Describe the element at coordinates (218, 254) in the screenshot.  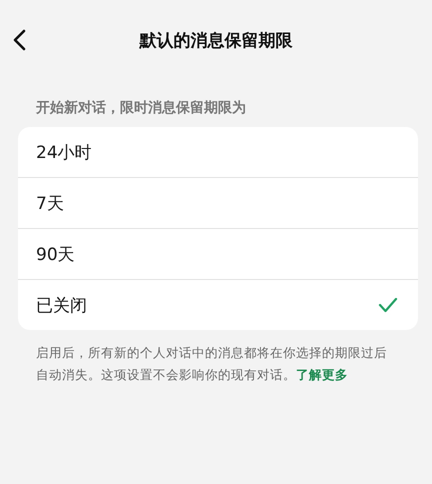
I see `option-row: 90天` at that location.